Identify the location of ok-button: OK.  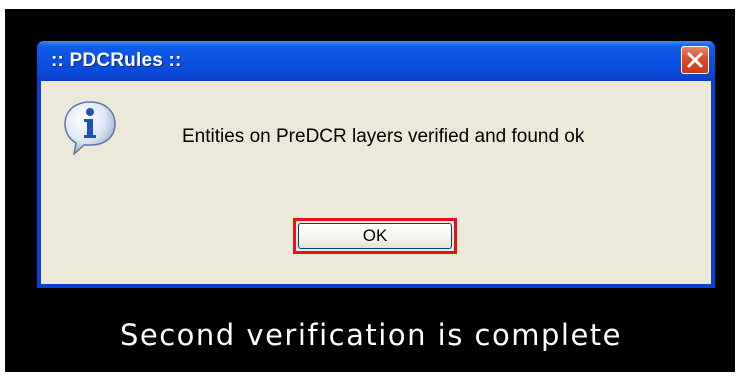
(375, 236).